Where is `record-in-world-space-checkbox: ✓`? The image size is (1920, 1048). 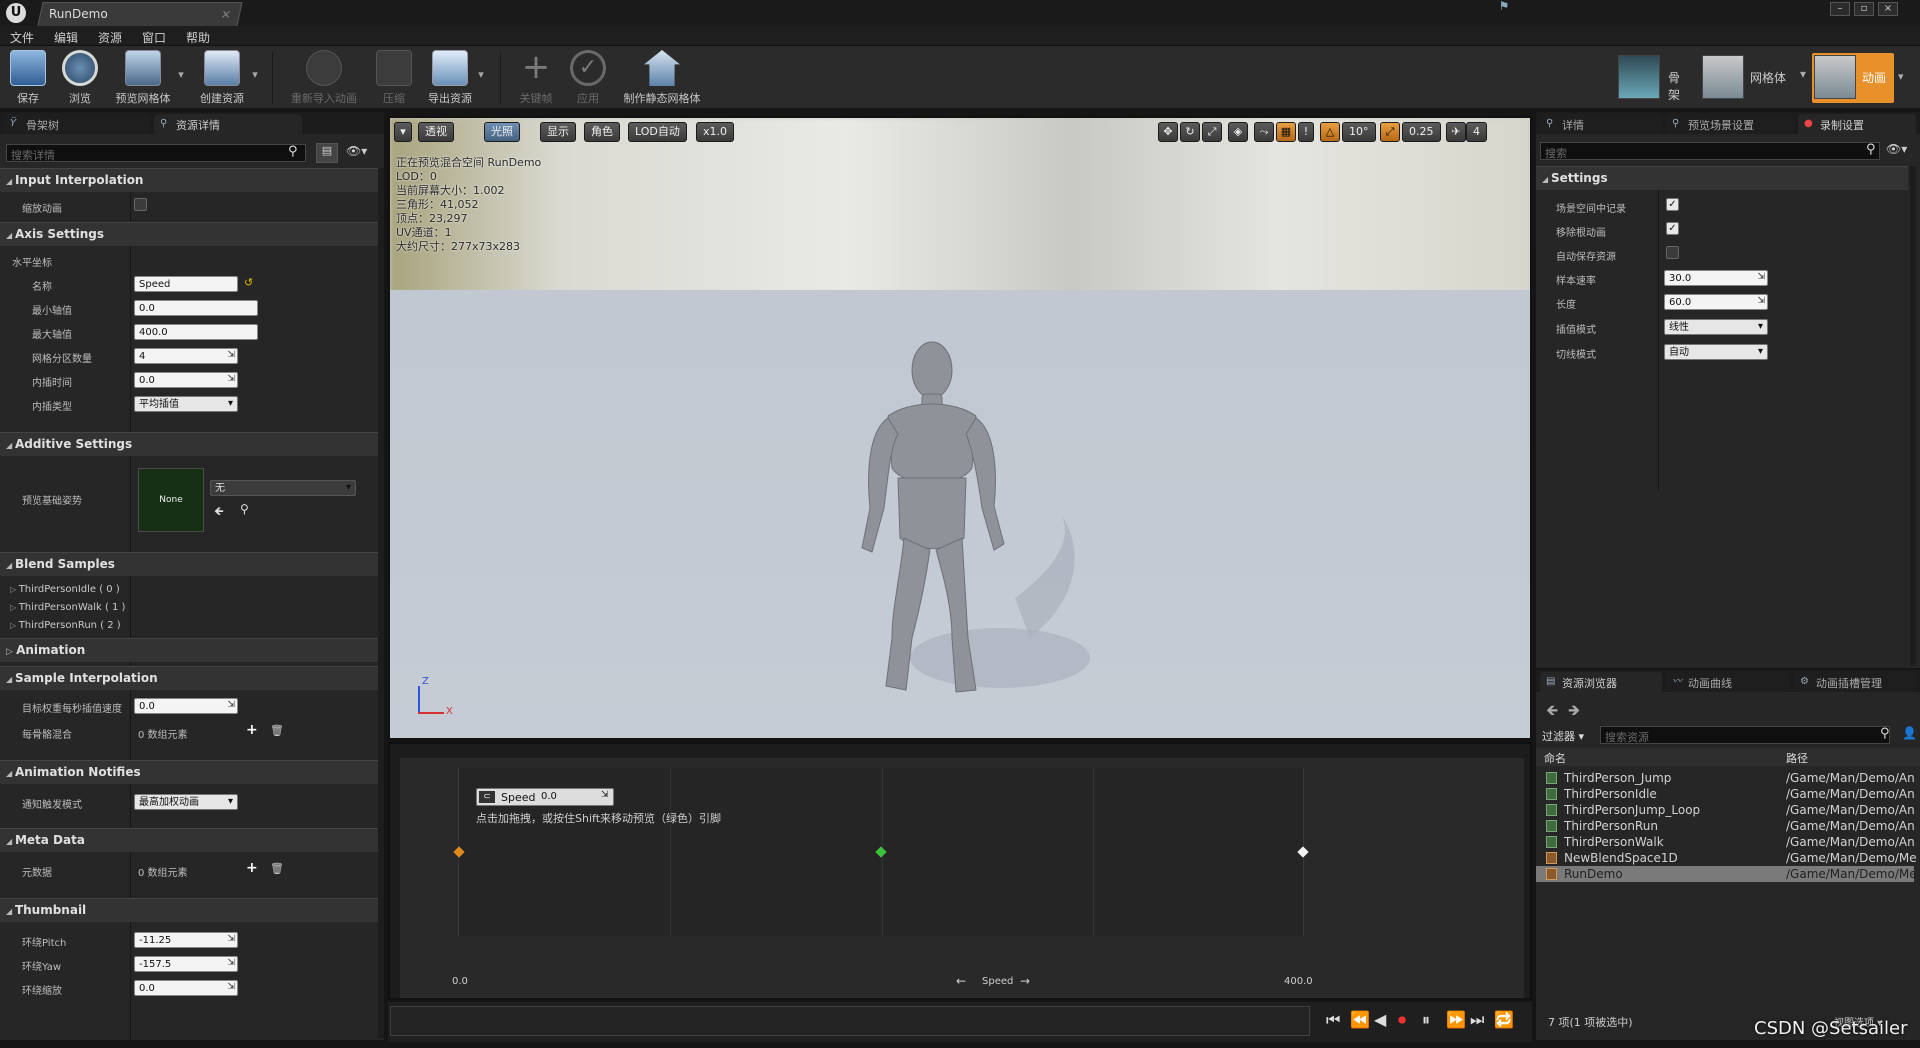 record-in-world-space-checkbox: ✓ is located at coordinates (1672, 204).